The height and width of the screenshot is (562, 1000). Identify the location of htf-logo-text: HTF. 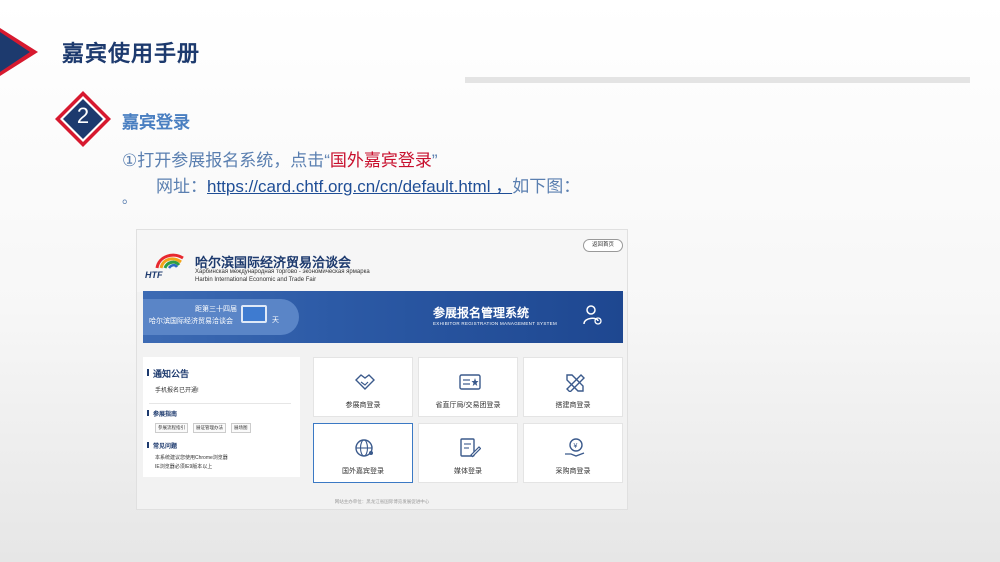
(154, 275).